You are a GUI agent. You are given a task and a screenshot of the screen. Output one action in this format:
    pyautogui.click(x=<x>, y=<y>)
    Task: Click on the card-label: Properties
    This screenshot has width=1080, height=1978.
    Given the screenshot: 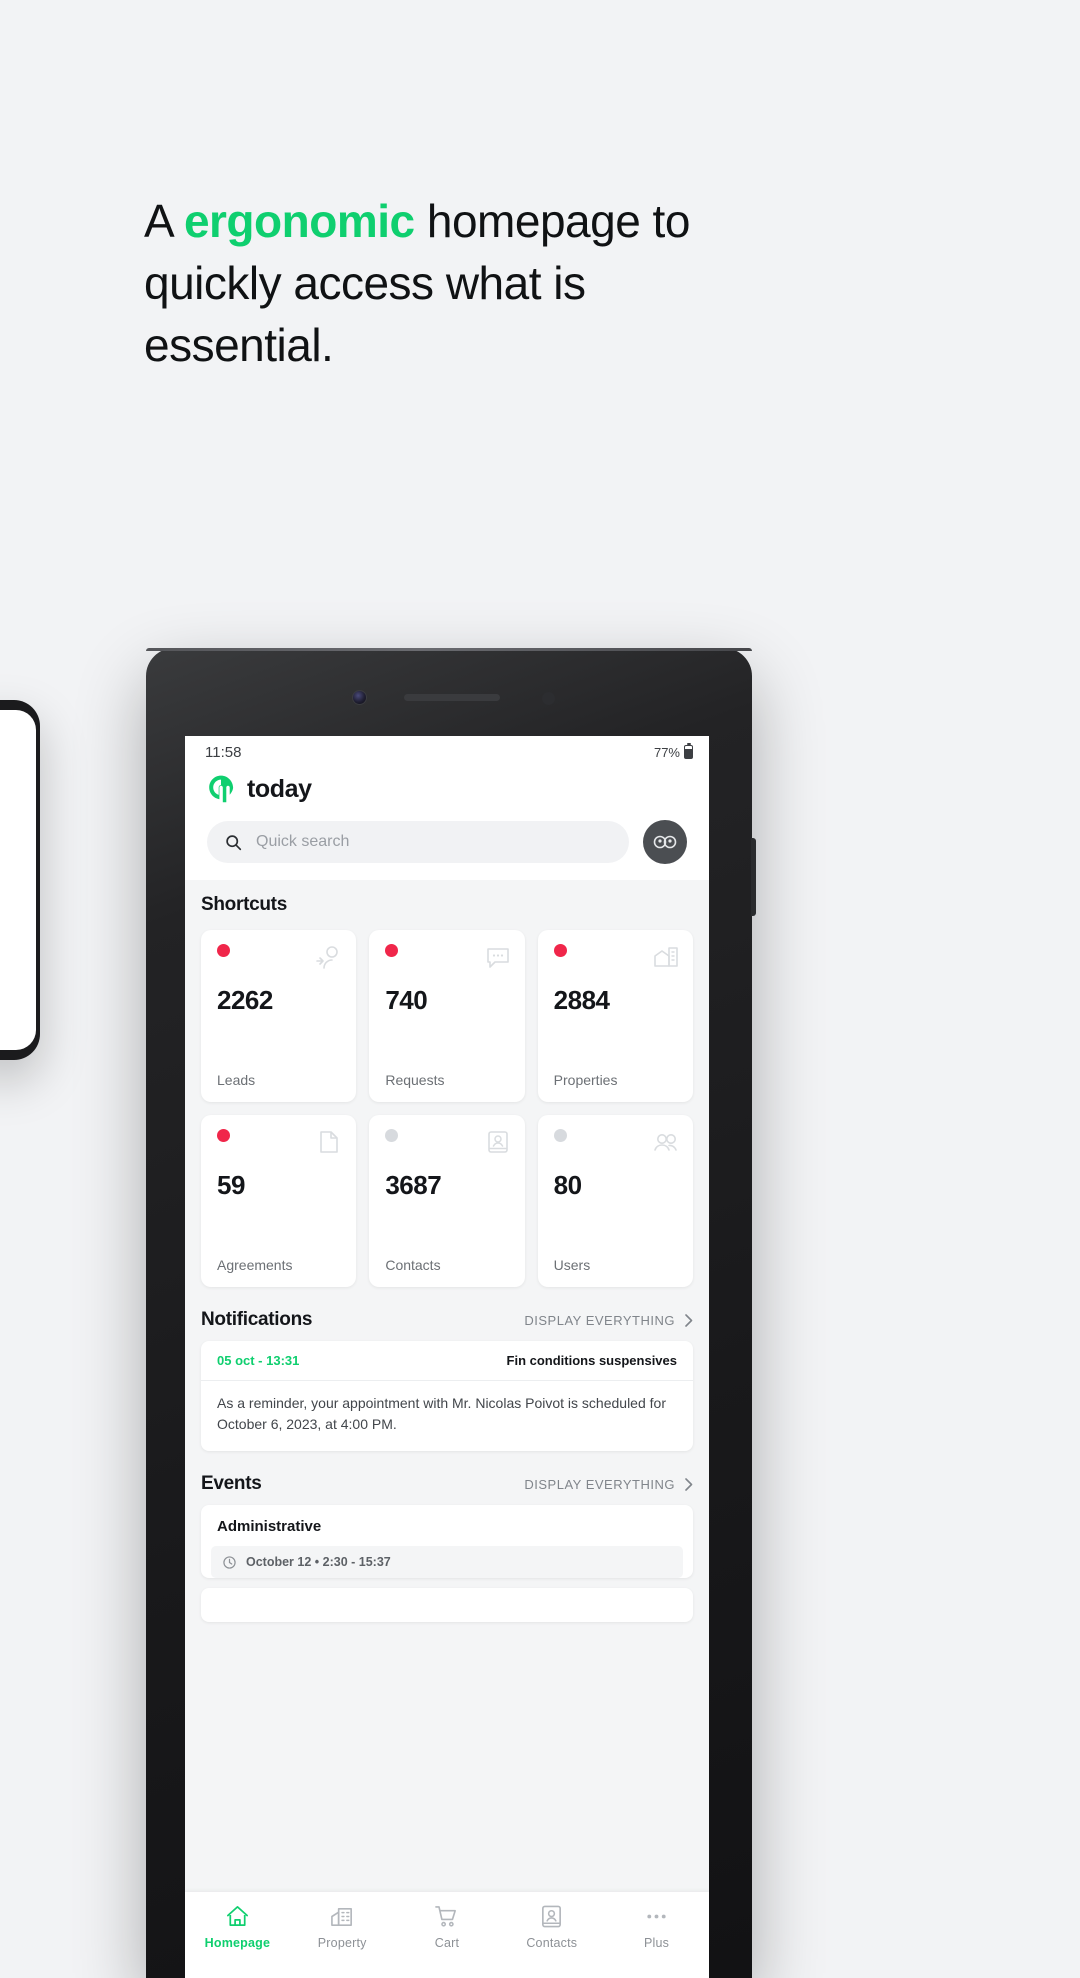 What is the action you would take?
    pyautogui.click(x=585, y=1080)
    